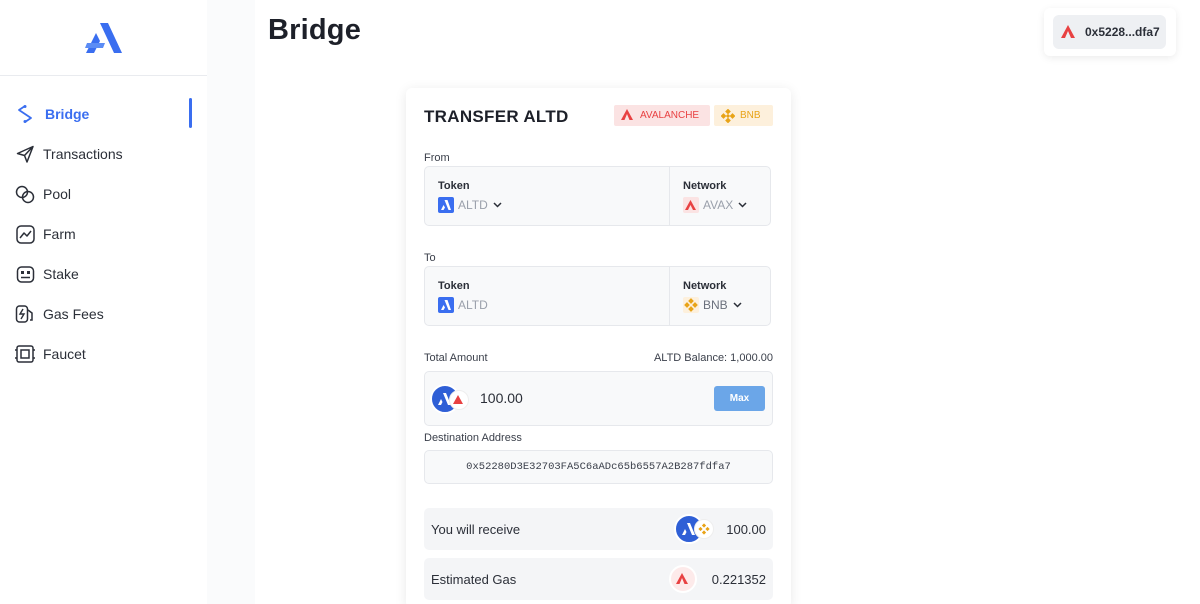 The width and height of the screenshot is (1200, 604). I want to click on wallet-panel: 0x5228...dfa7, so click(1110, 32).